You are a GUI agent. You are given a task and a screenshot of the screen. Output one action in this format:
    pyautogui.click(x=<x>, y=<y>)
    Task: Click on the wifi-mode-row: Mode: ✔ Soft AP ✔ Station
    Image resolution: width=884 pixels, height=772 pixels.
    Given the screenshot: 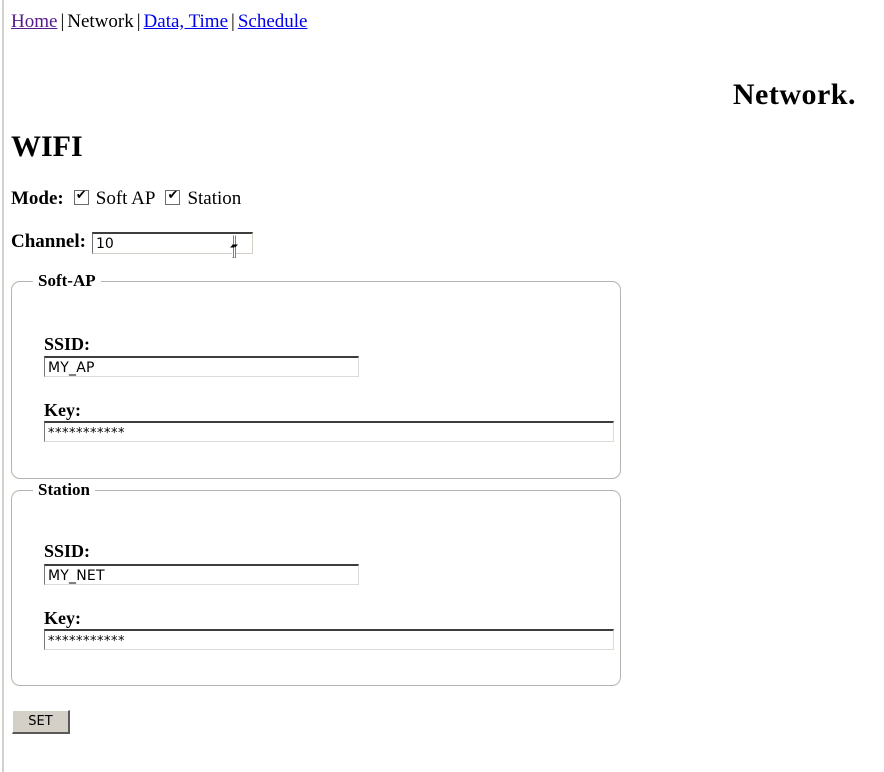 What is the action you would take?
    pyautogui.click(x=126, y=199)
    